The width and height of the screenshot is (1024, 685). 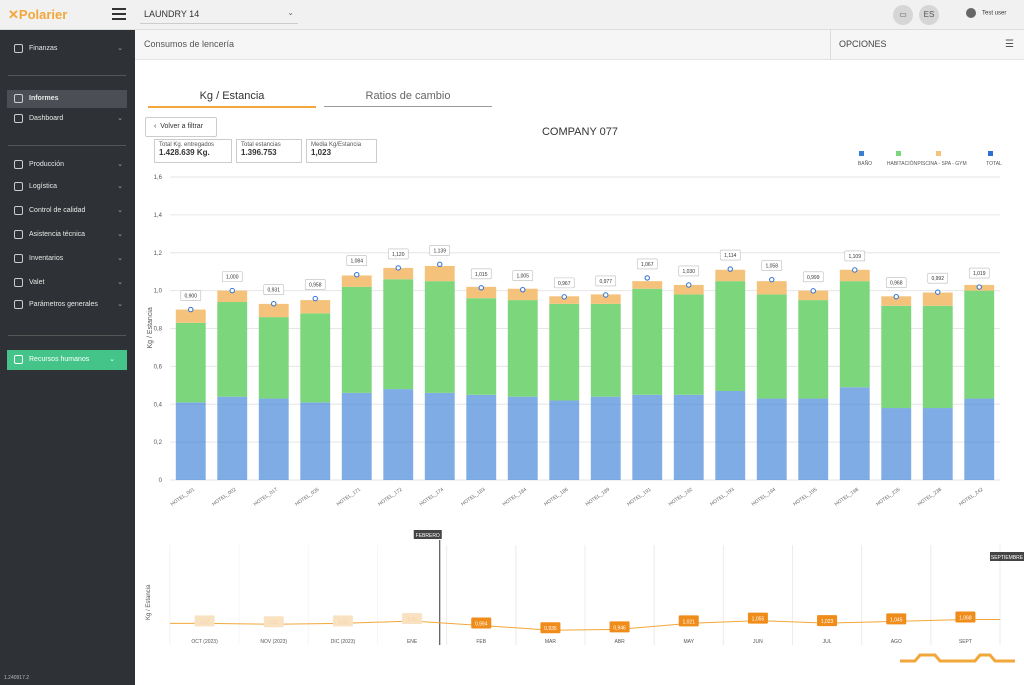 What do you see at coordinates (37, 15) in the screenshot?
I see `app-logo: ✕Polarier` at bounding box center [37, 15].